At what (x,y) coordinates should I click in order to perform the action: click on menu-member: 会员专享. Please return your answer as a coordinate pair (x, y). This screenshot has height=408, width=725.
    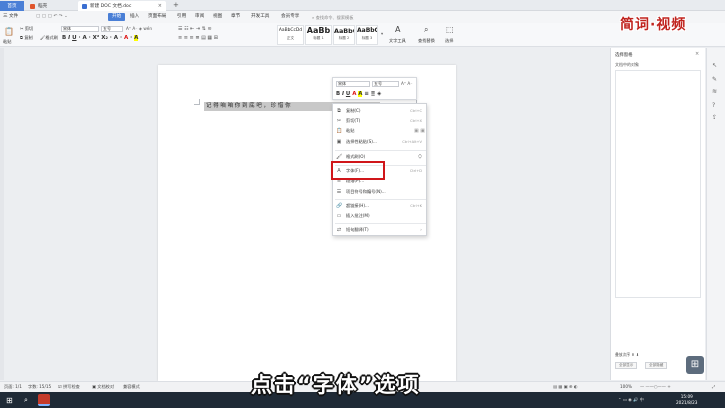
    Looking at the image, I should click on (290, 17).